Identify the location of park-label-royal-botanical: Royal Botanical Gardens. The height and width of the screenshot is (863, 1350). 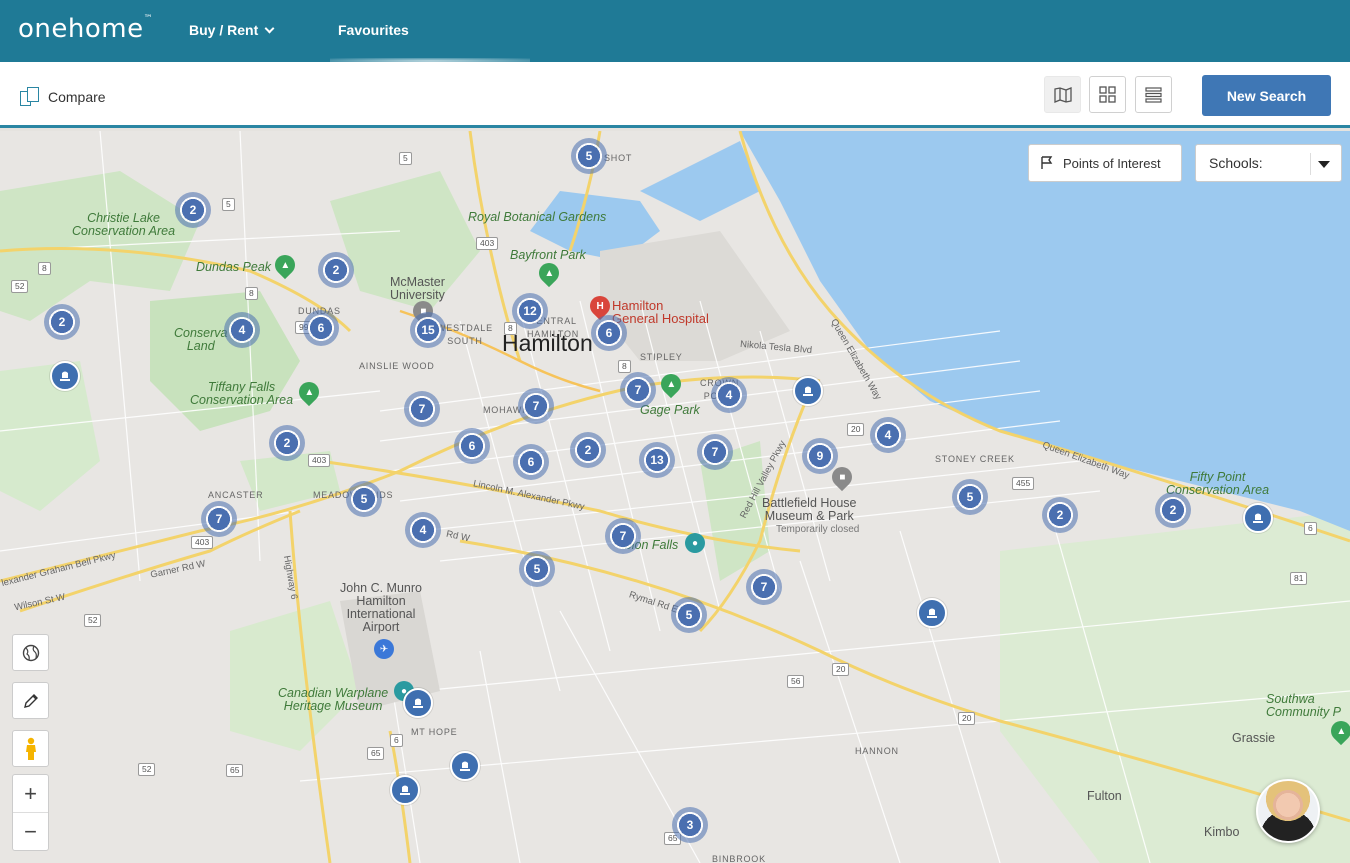
(537, 217).